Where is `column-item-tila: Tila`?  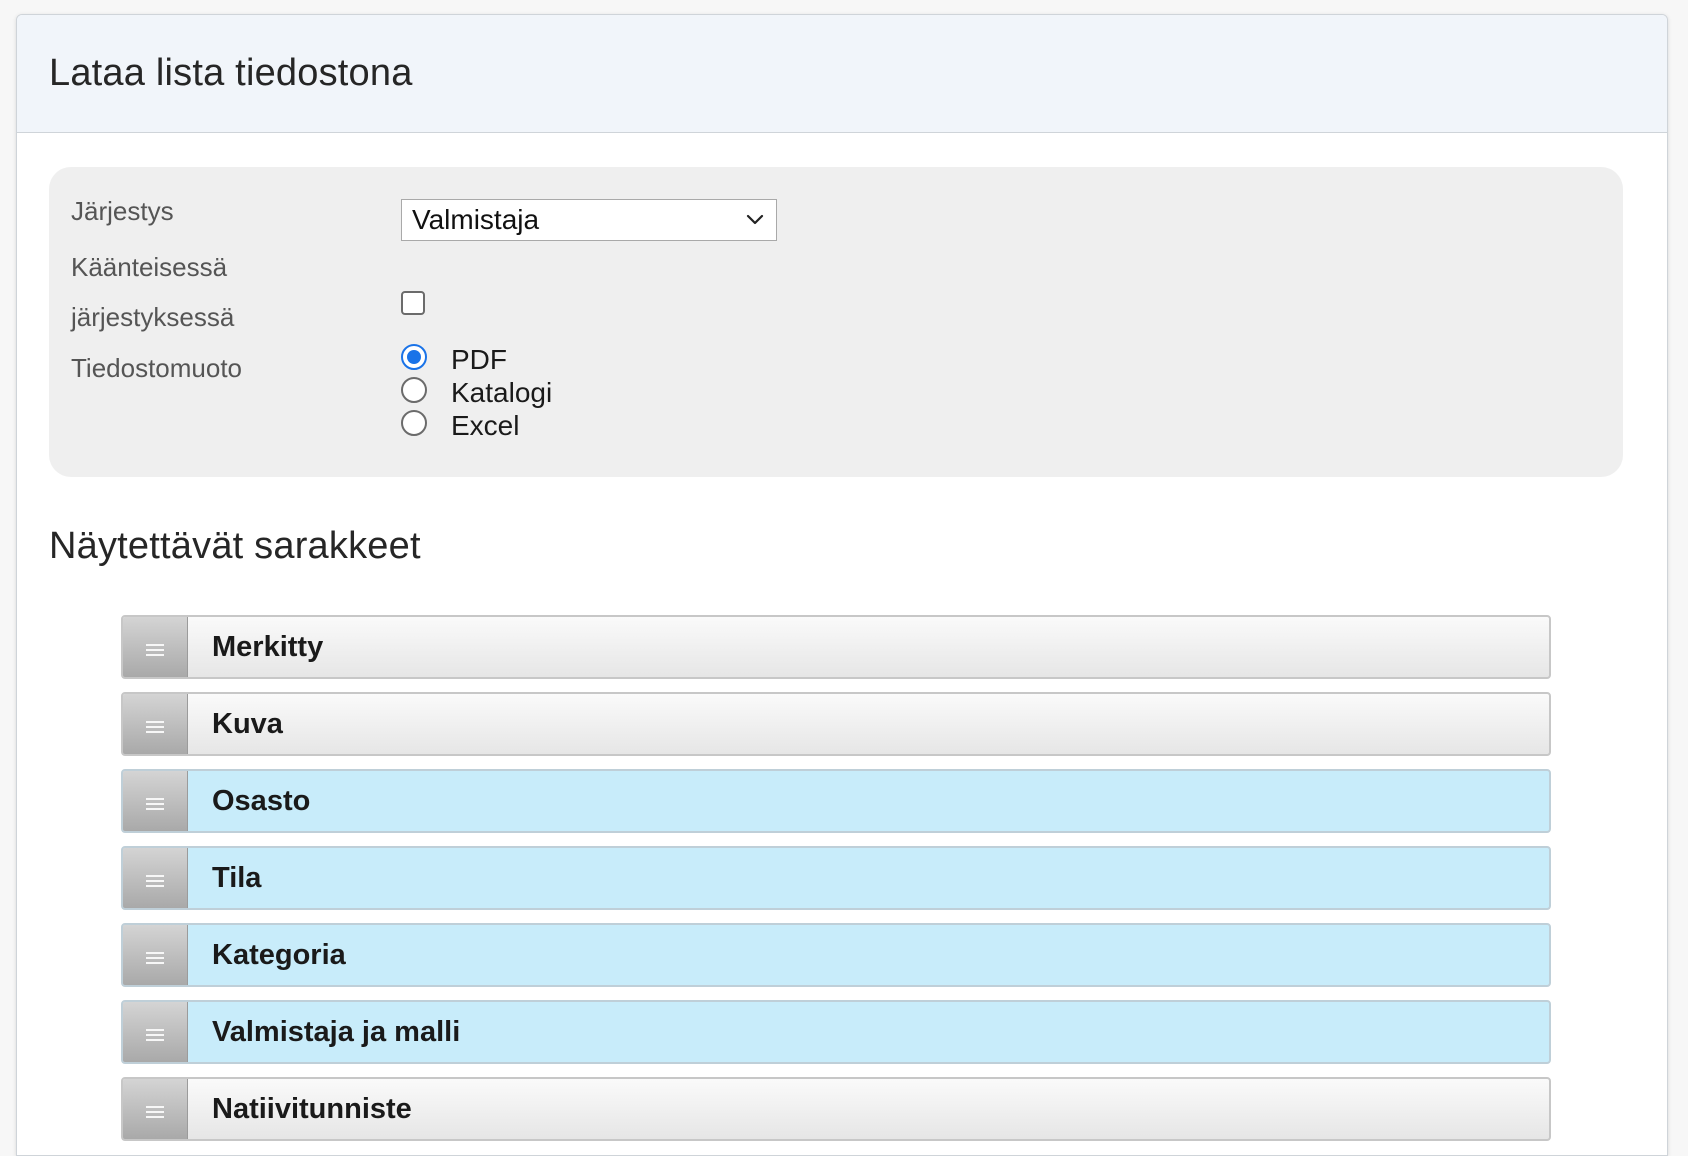
column-item-tila: Tila is located at coordinates (836, 878).